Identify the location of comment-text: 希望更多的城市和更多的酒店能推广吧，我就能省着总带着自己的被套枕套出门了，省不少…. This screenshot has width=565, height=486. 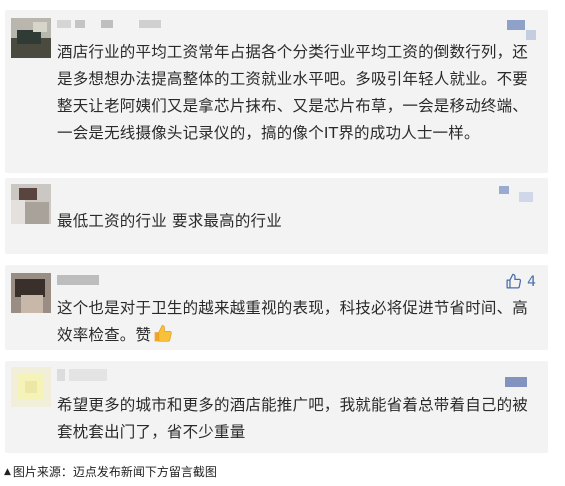
(293, 418).